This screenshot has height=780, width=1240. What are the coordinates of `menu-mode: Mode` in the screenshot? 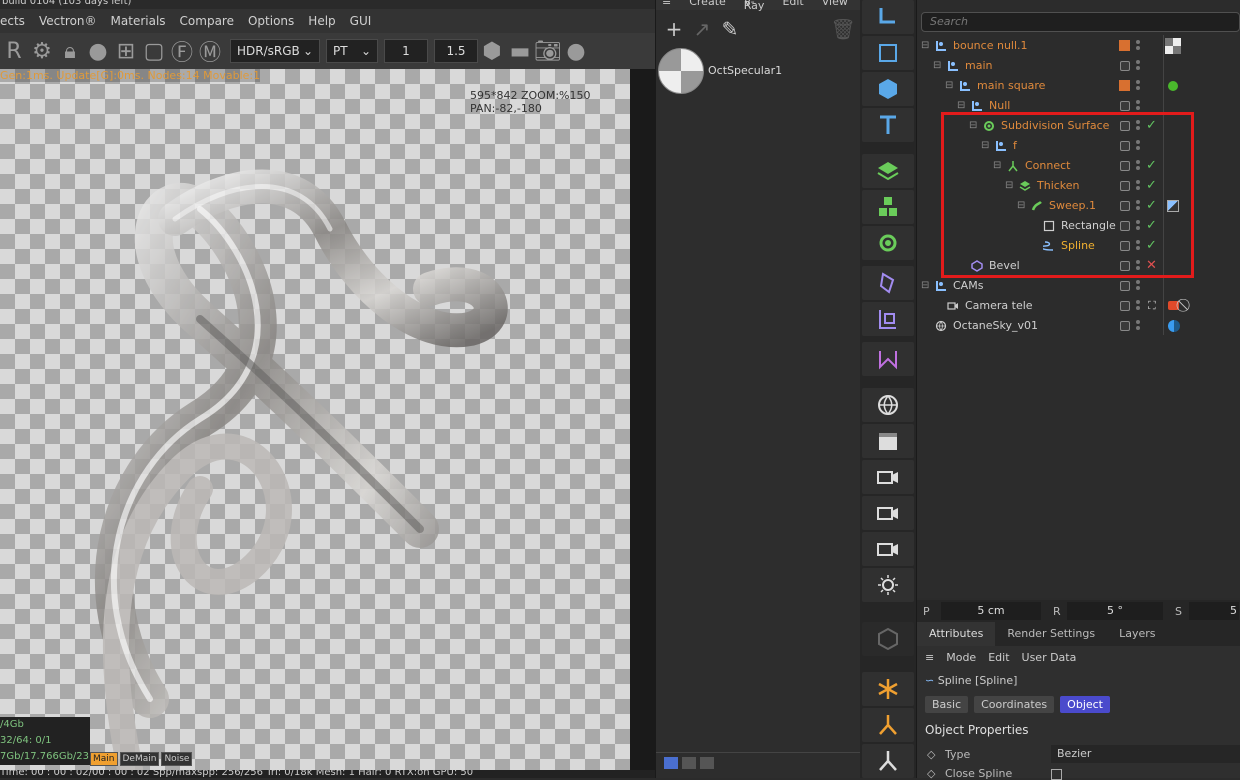 It's located at (961, 657).